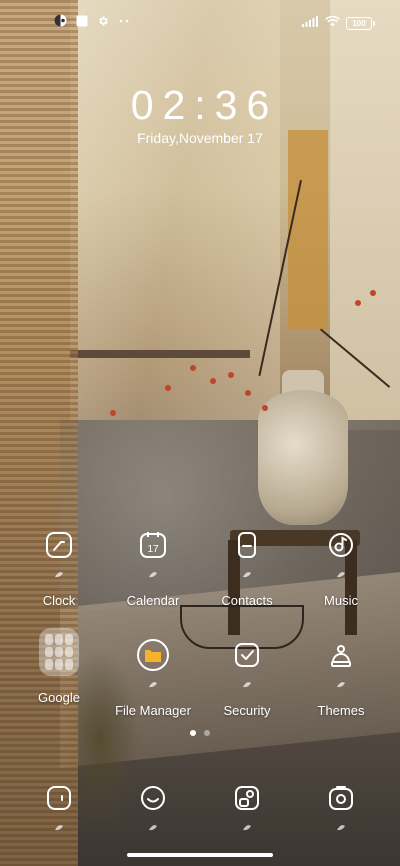  Describe the element at coordinates (247, 566) in the screenshot. I see `app-contacts: Contacts` at that location.